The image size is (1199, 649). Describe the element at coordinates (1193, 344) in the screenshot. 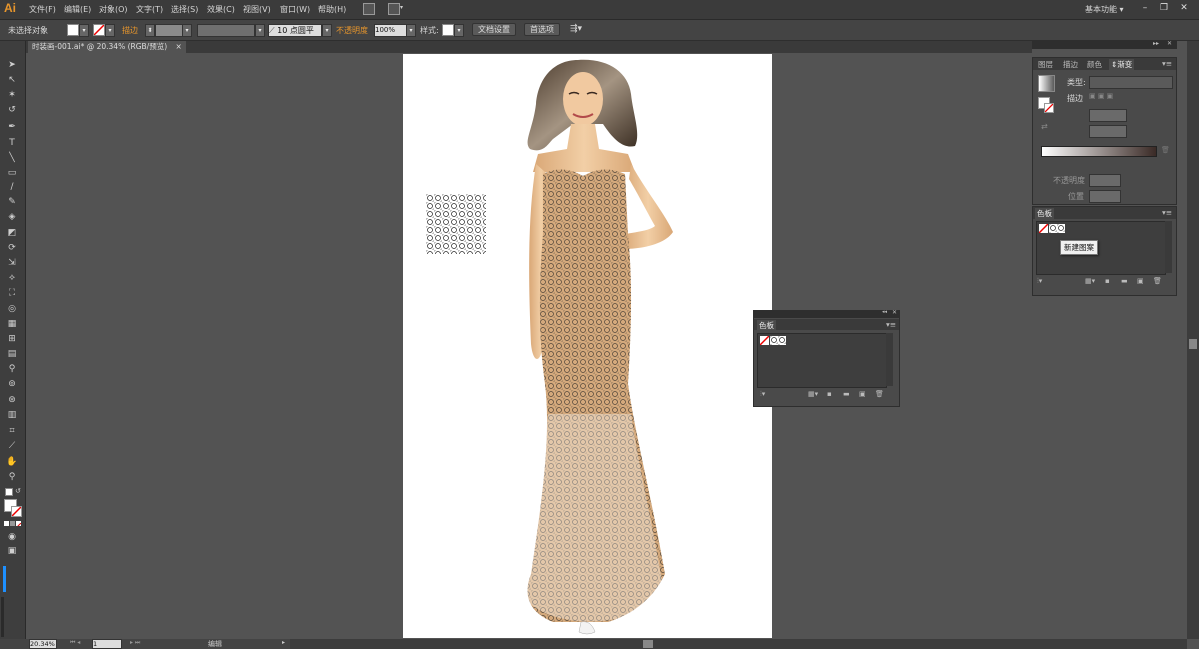

I see `vertical-scroll-thumb` at that location.